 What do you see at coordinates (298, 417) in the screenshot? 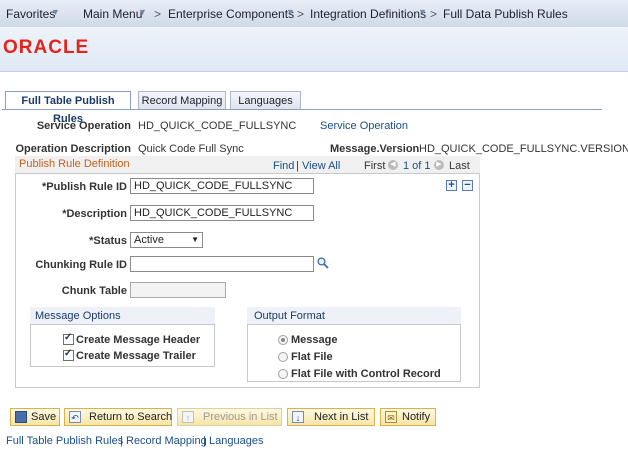
I see `next-in-list-icon: ↓` at bounding box center [298, 417].